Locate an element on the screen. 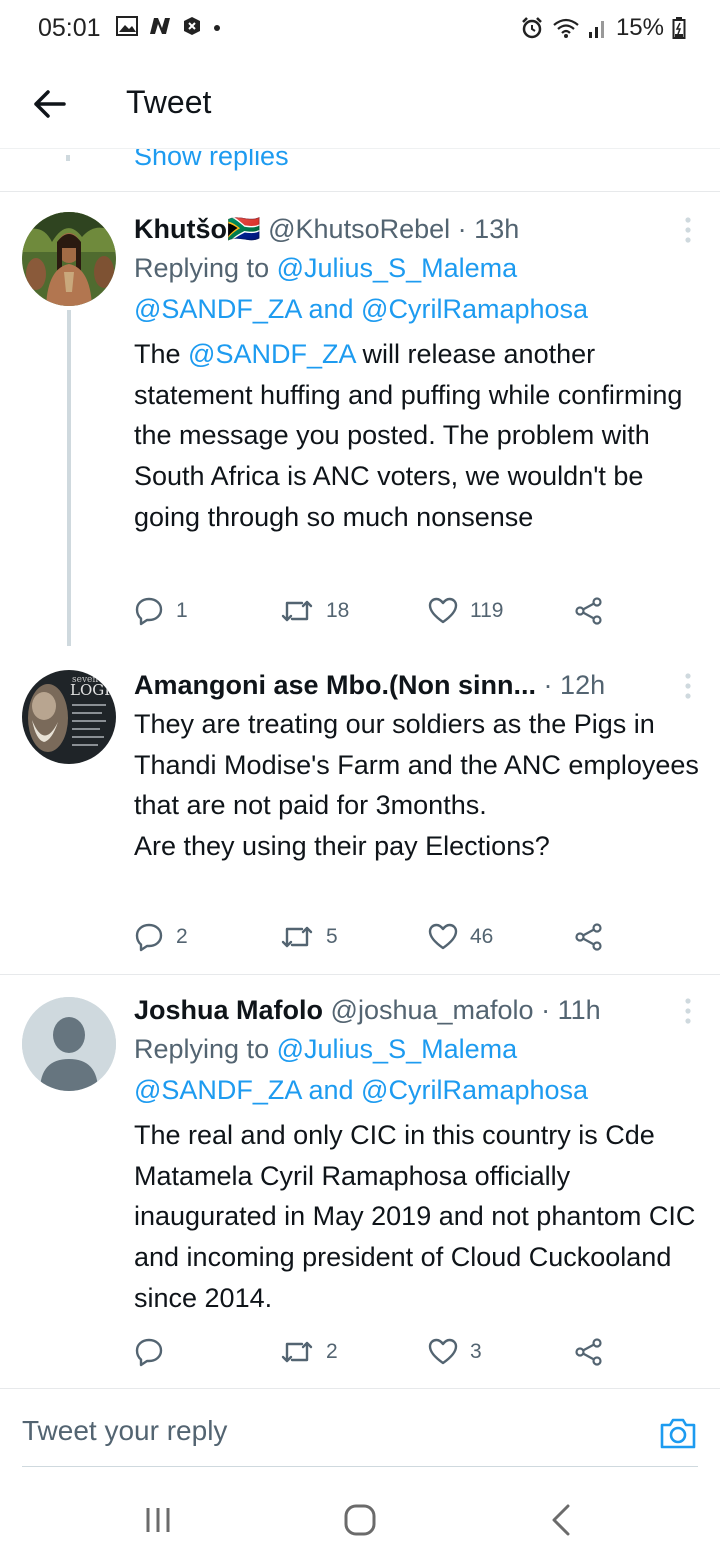  show-replies-label: Show replies is located at coordinates (211, 160).